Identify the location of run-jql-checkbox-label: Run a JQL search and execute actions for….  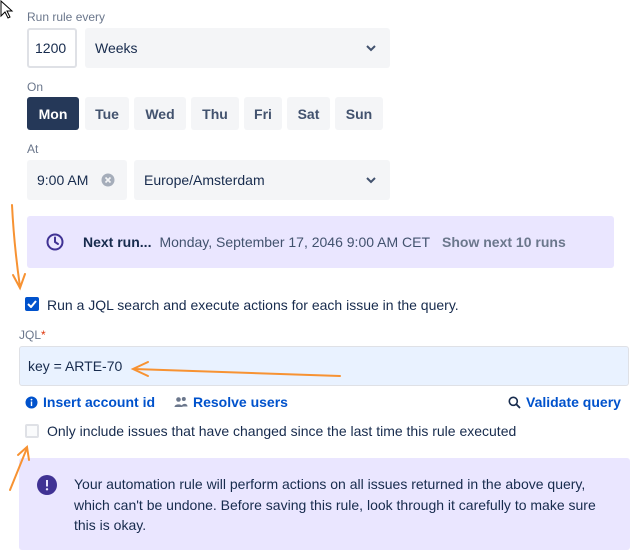
(253, 305).